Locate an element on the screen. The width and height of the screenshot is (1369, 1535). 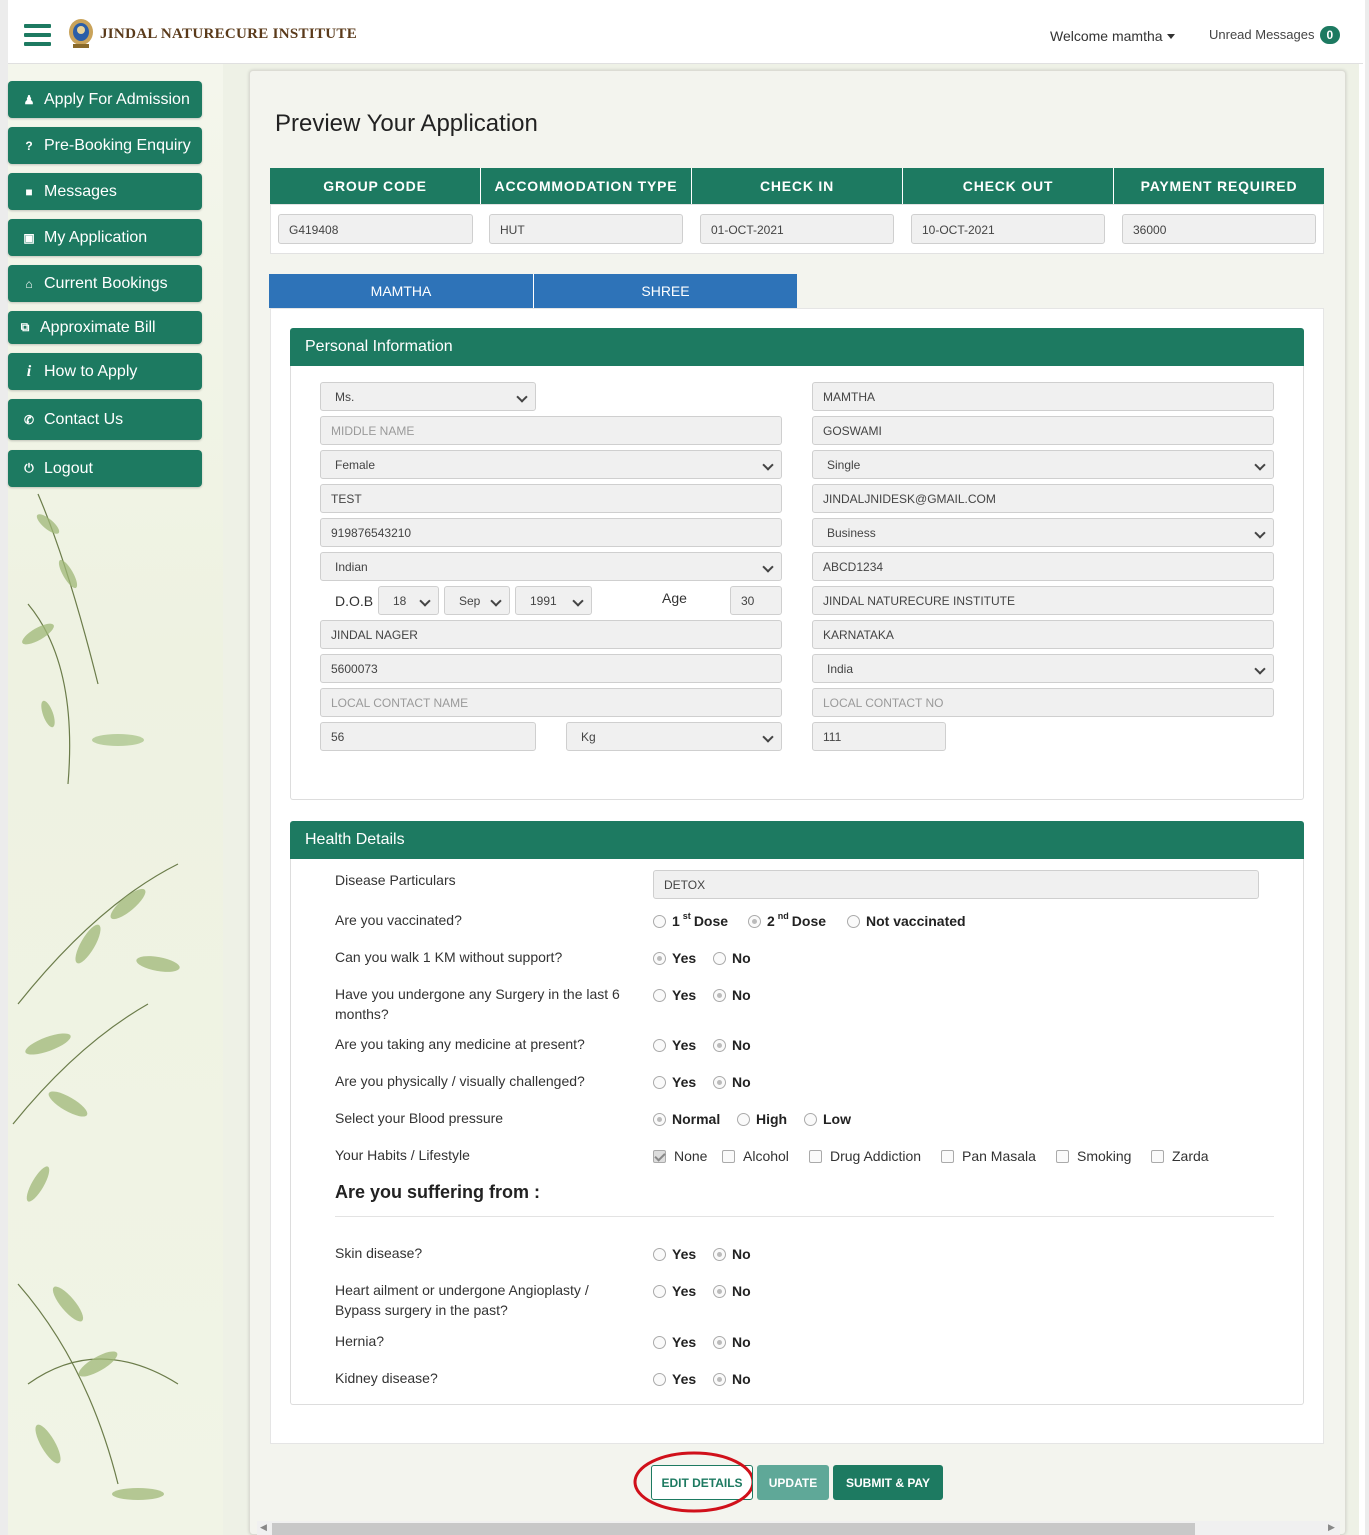
hamburger-menu-icon is located at coordinates (37, 35).